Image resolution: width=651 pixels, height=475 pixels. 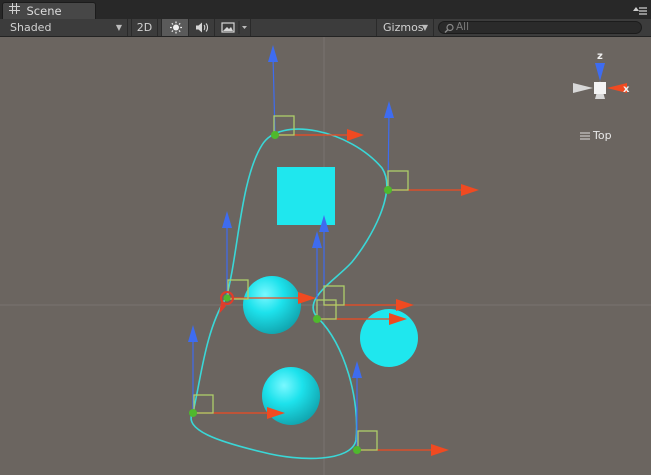 I want to click on gizmos-dropdown: Gizmos ▼, so click(x=405, y=27).